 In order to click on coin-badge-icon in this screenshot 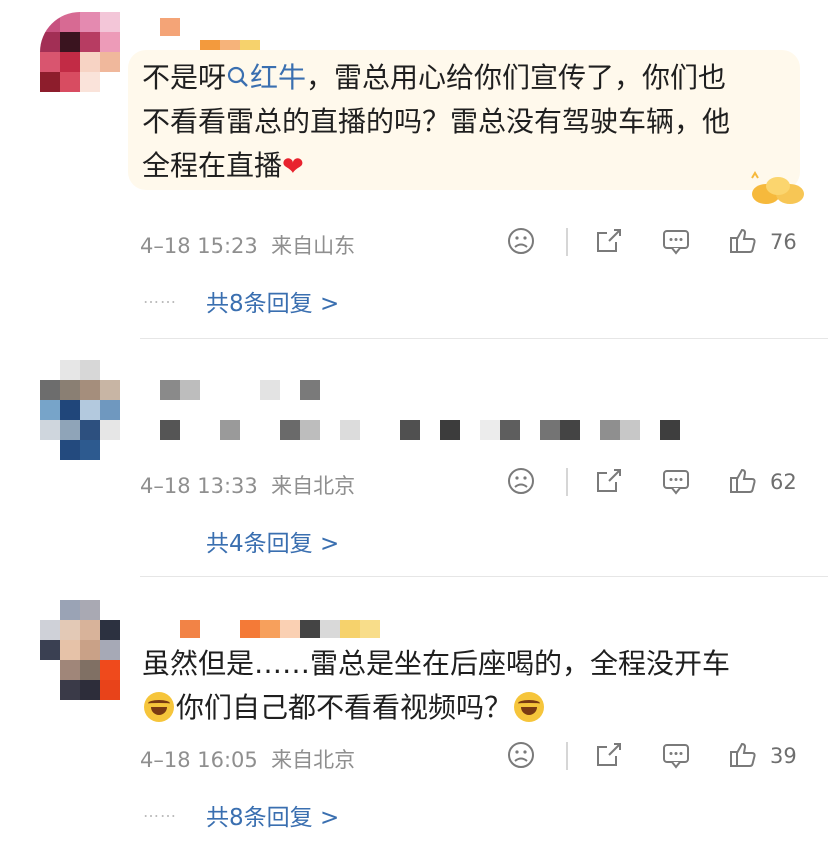, I will do `click(777, 187)`.